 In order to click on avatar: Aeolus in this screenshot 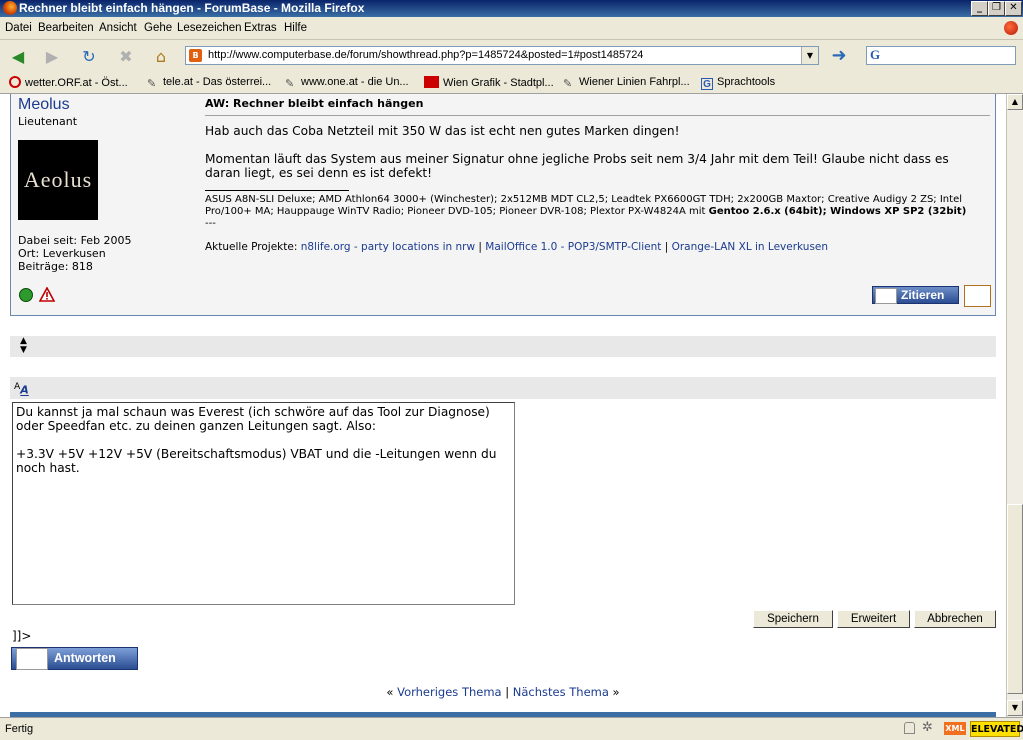, I will do `click(58, 180)`.